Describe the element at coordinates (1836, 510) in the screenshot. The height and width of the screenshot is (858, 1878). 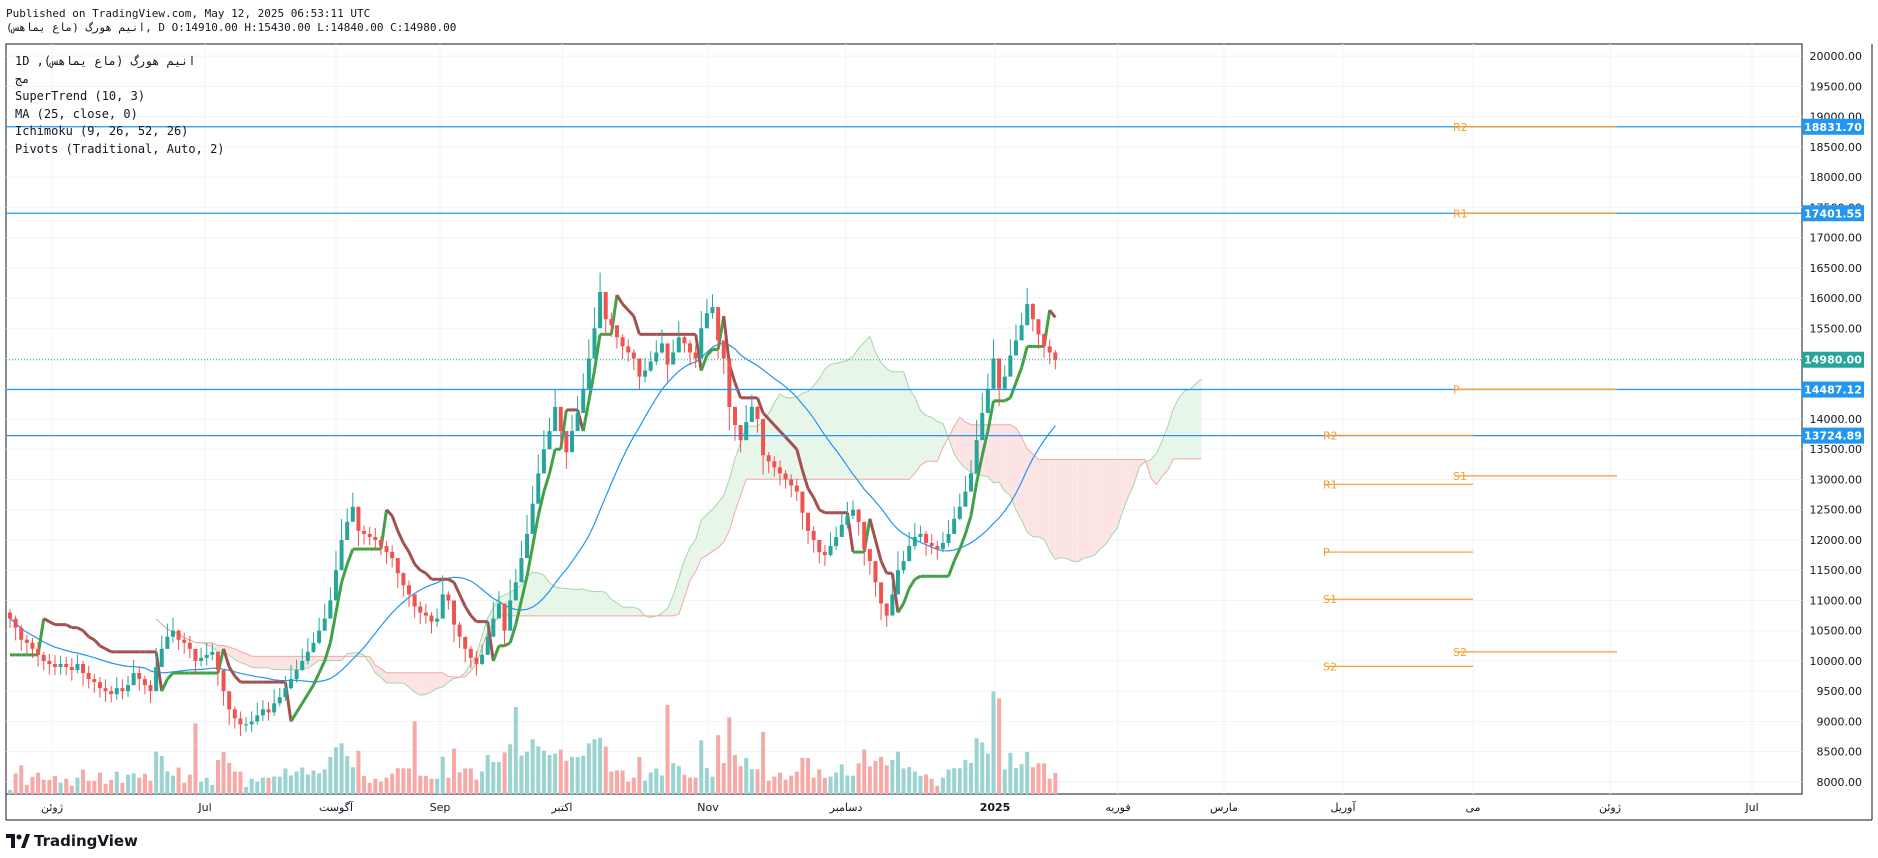
I see `y-tick-label: 12500.00` at that location.